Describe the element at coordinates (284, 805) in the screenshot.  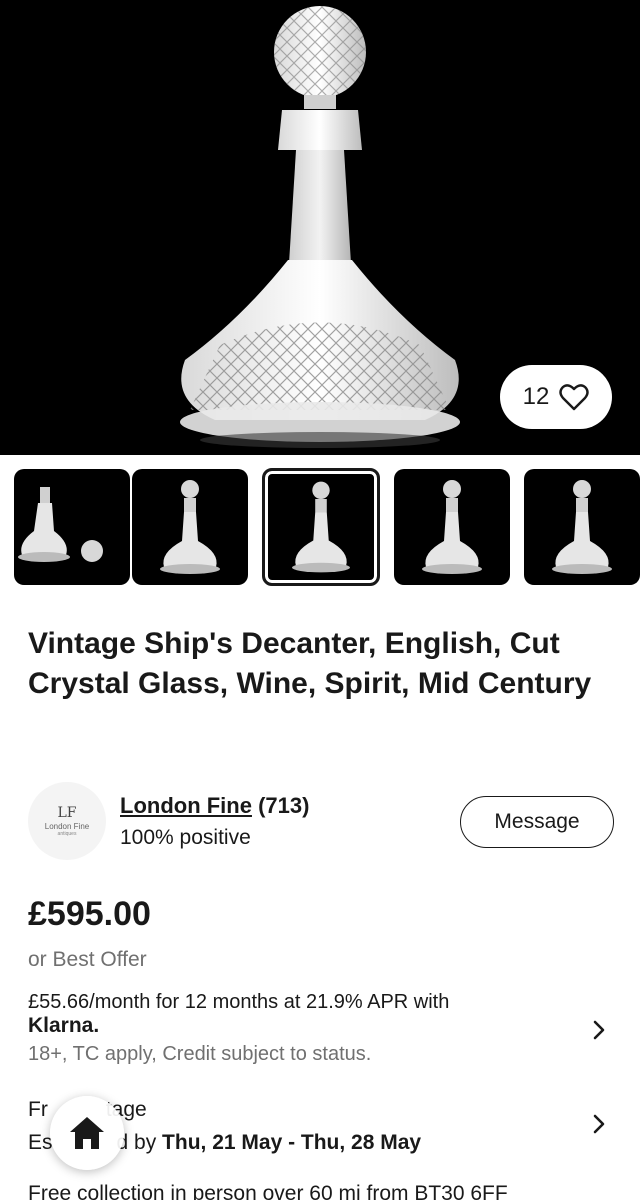
I see `seller-feedback-count: (713)` at that location.